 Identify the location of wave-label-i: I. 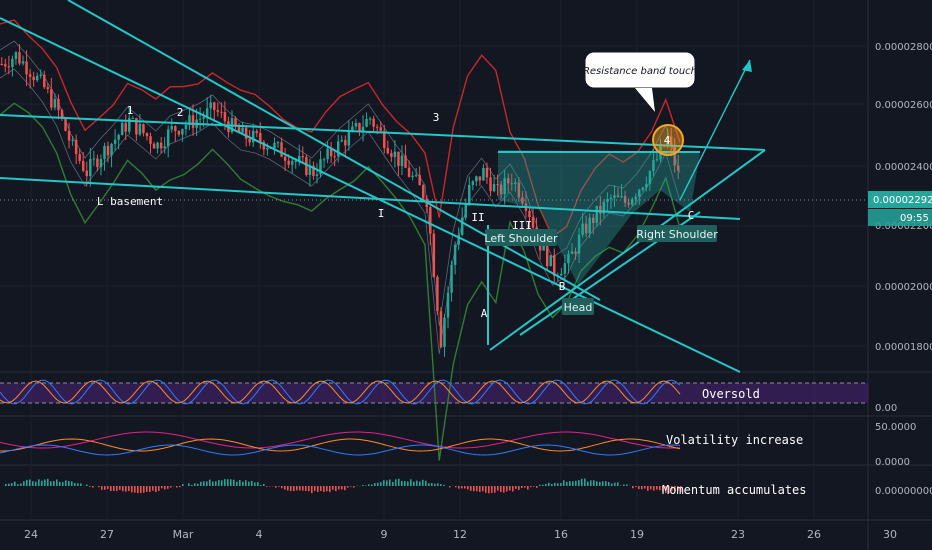
(381, 213).